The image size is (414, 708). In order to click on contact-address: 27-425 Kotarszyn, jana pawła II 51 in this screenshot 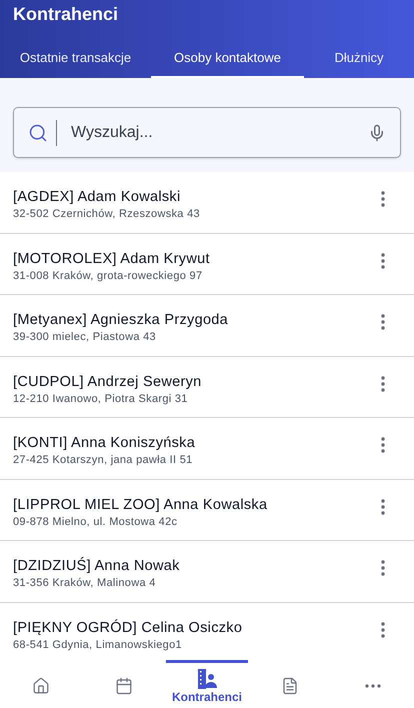, I will do `click(103, 460)`.